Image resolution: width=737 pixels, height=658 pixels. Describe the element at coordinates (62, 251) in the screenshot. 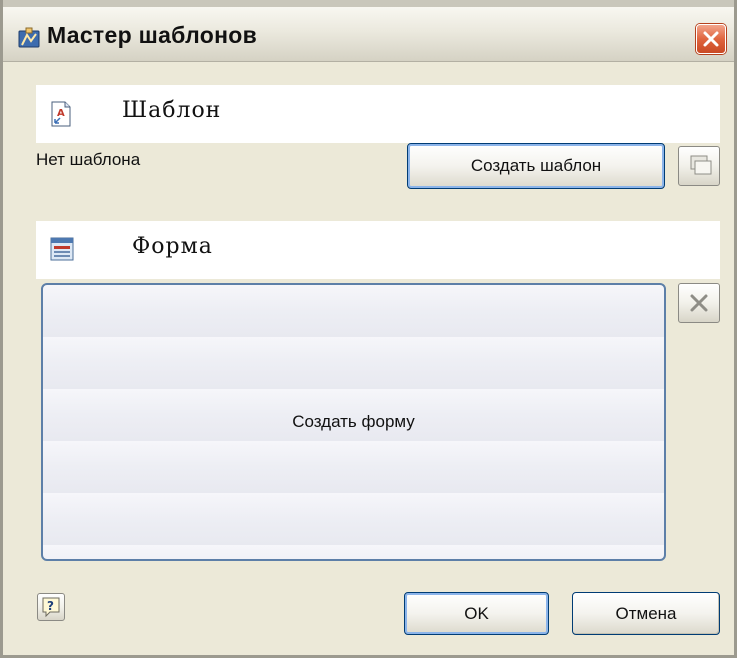

I see `form-icon` at that location.